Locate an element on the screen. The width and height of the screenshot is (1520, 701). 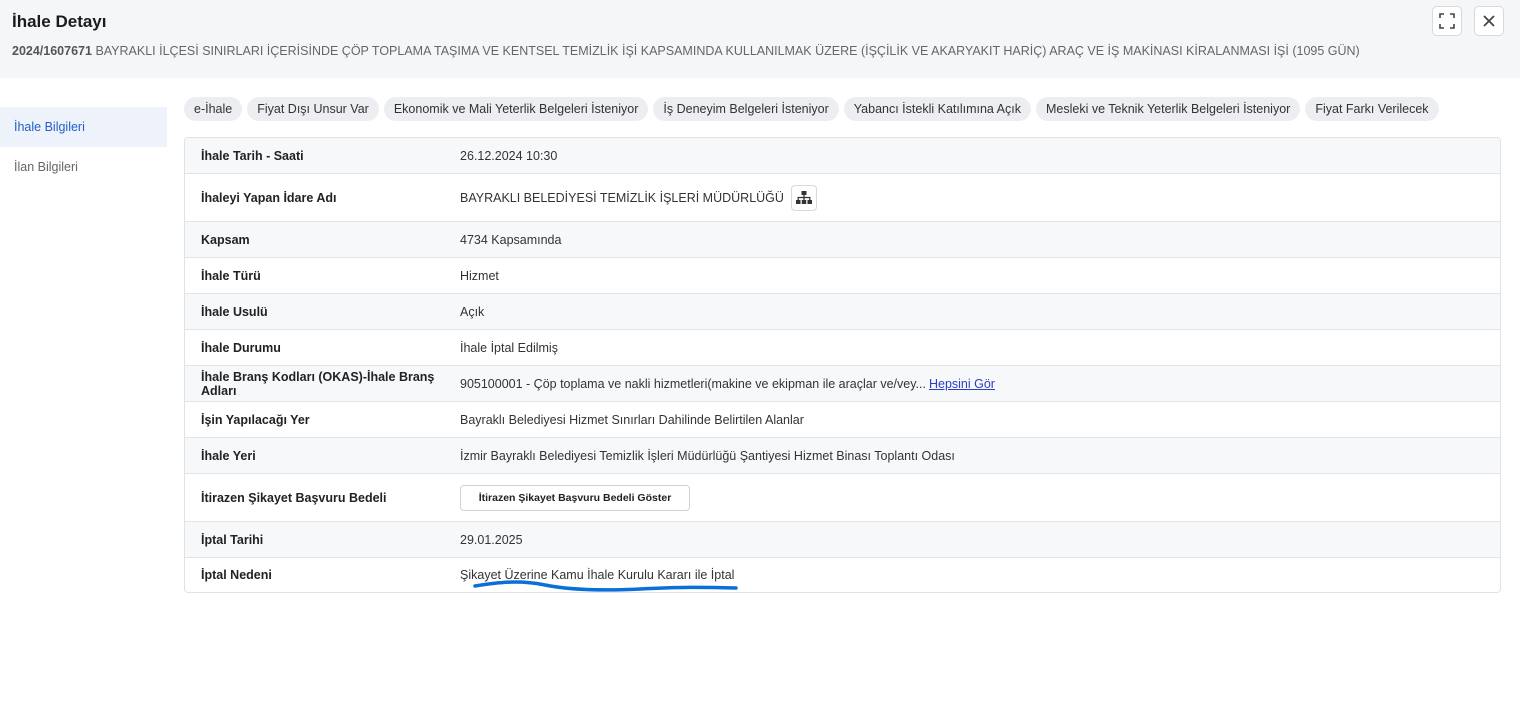
row-label: İhale Yeri is located at coordinates (228, 455).